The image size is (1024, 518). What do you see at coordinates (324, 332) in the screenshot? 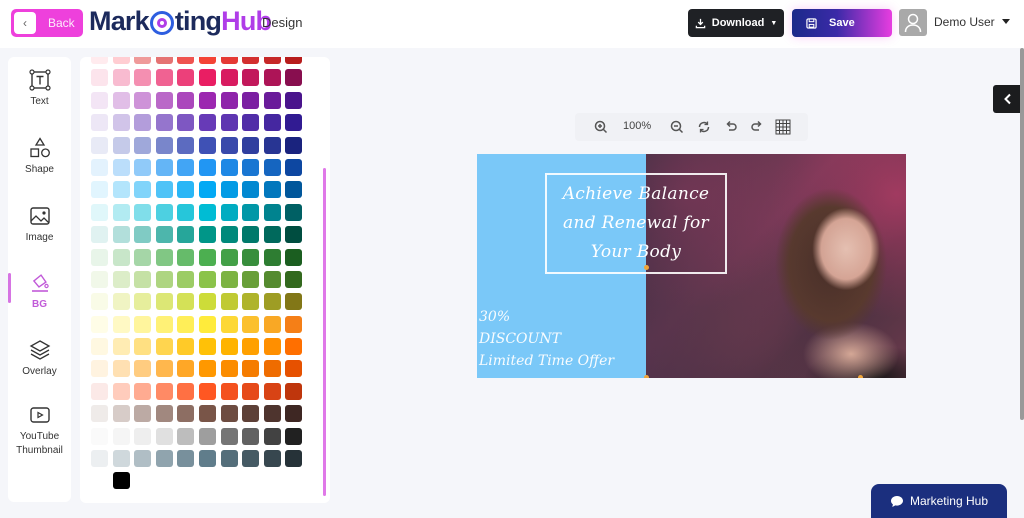
I see `color-panel-scrollbar` at bounding box center [324, 332].